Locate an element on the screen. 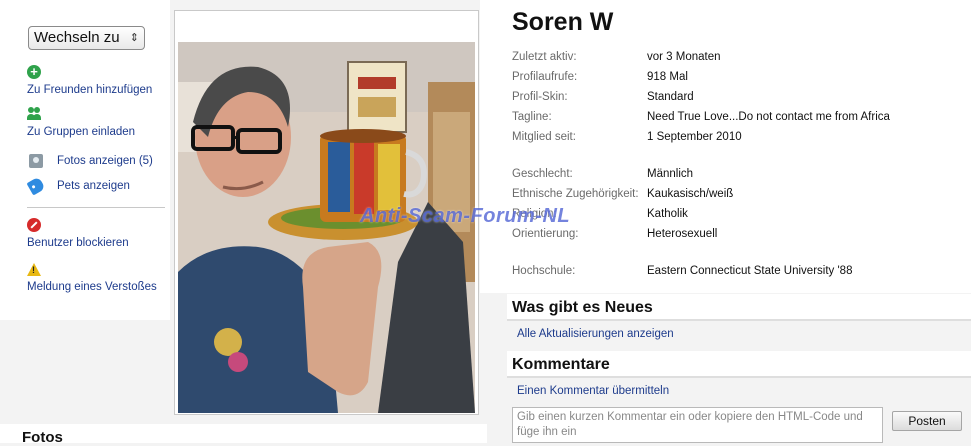 The width and height of the screenshot is (971, 446). group-icon is located at coordinates (34, 114).